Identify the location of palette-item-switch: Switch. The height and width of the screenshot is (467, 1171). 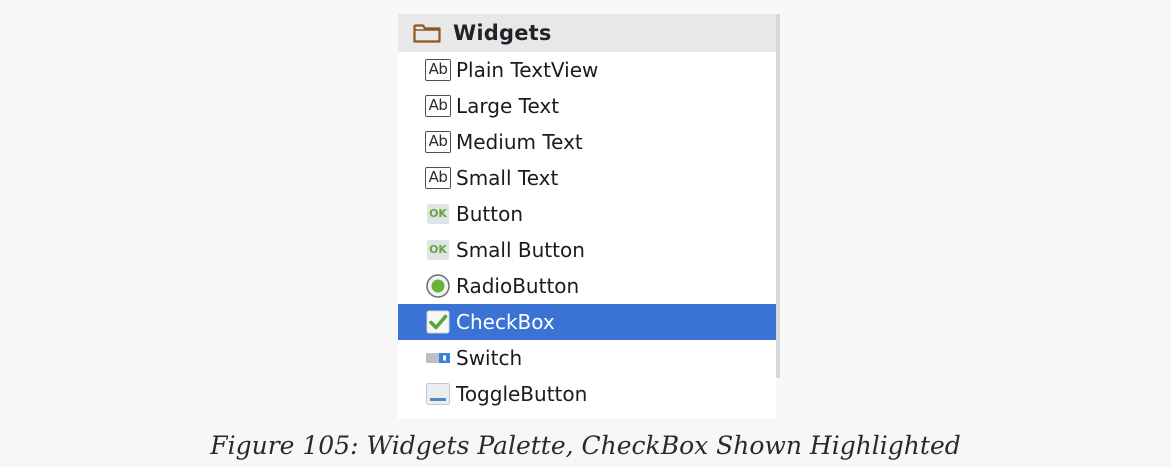
(587, 358).